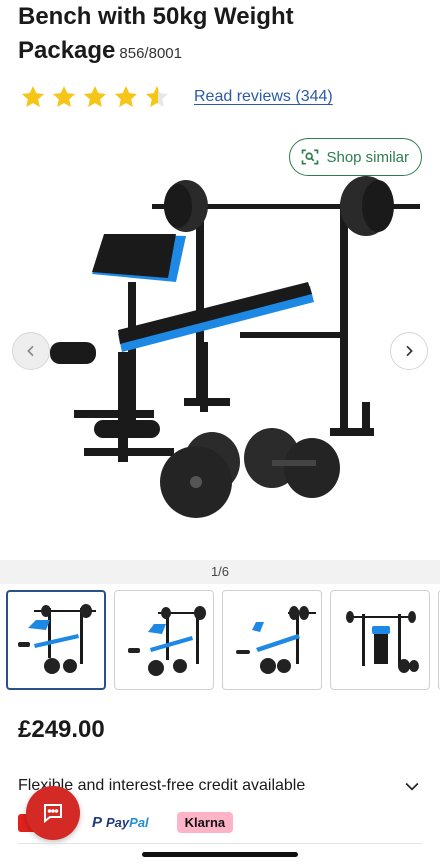 The width and height of the screenshot is (440, 867). What do you see at coordinates (223, 35) in the screenshot?
I see `product-title: Bench with 50kg Weight Package 856/8001` at bounding box center [223, 35].